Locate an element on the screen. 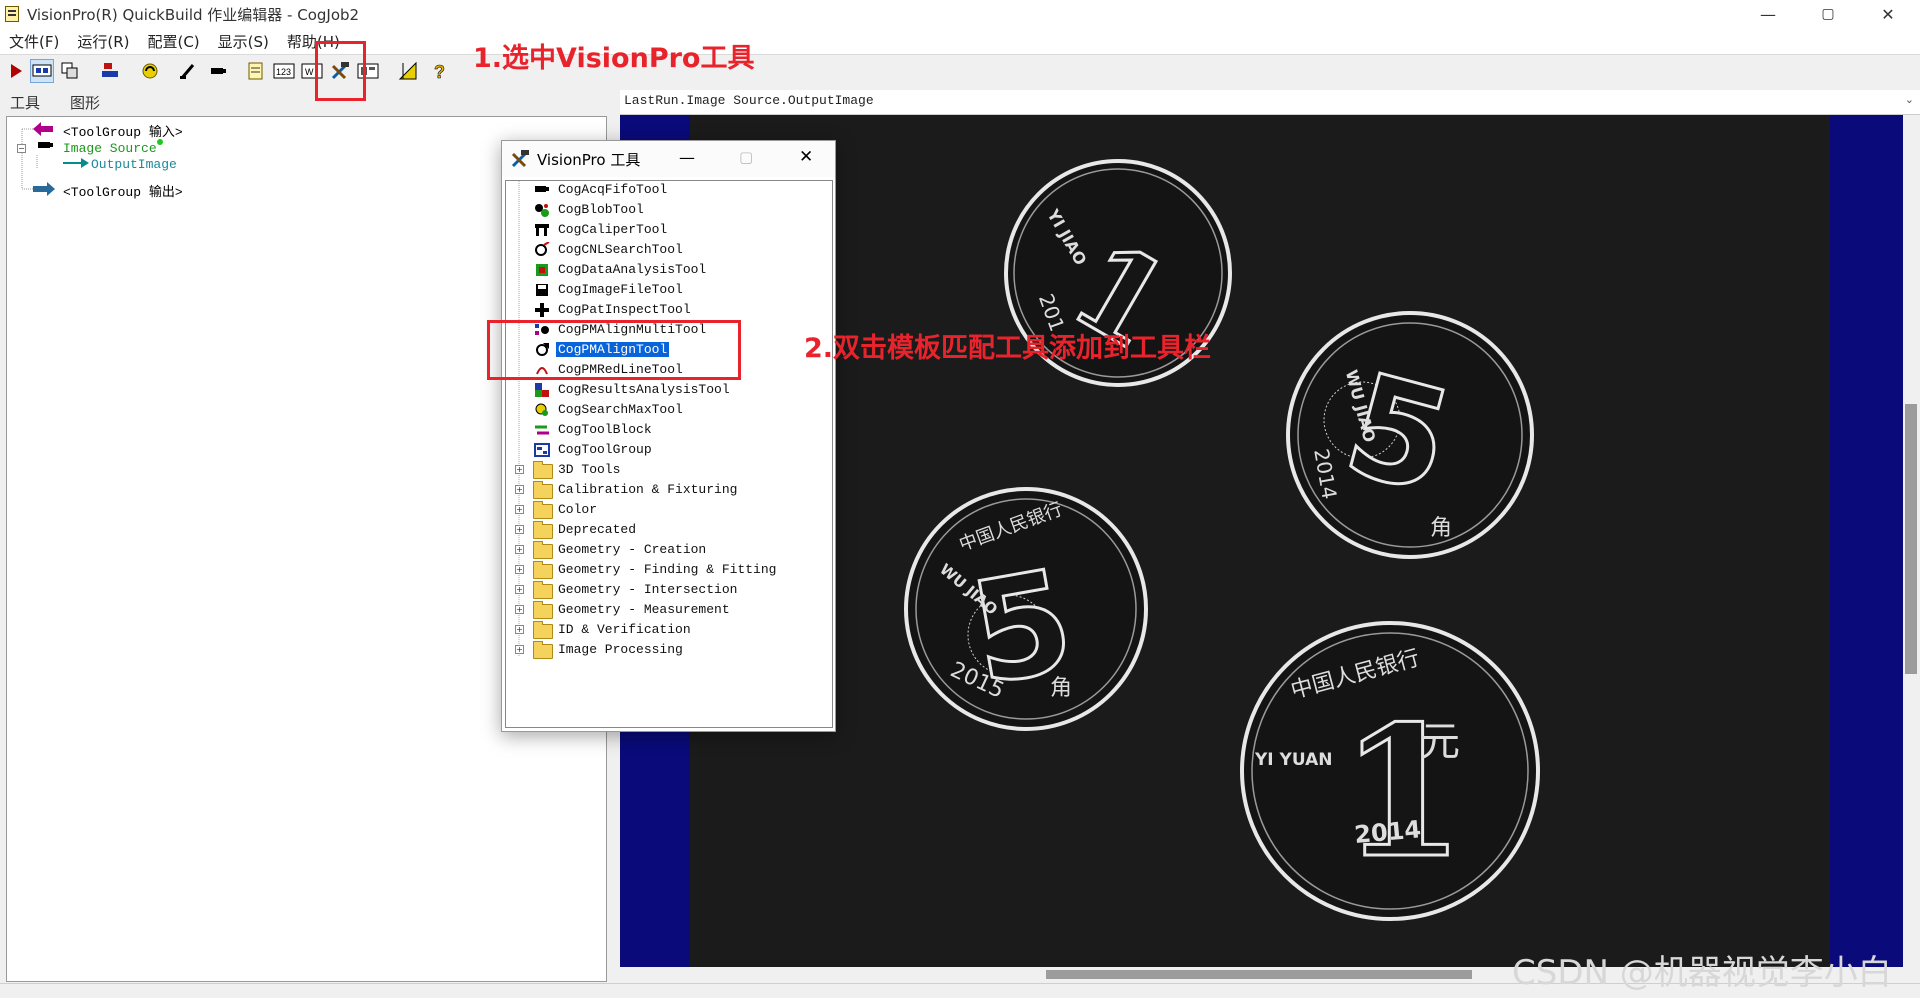 The width and height of the screenshot is (1920, 998). copy-button is located at coordinates (70, 71).